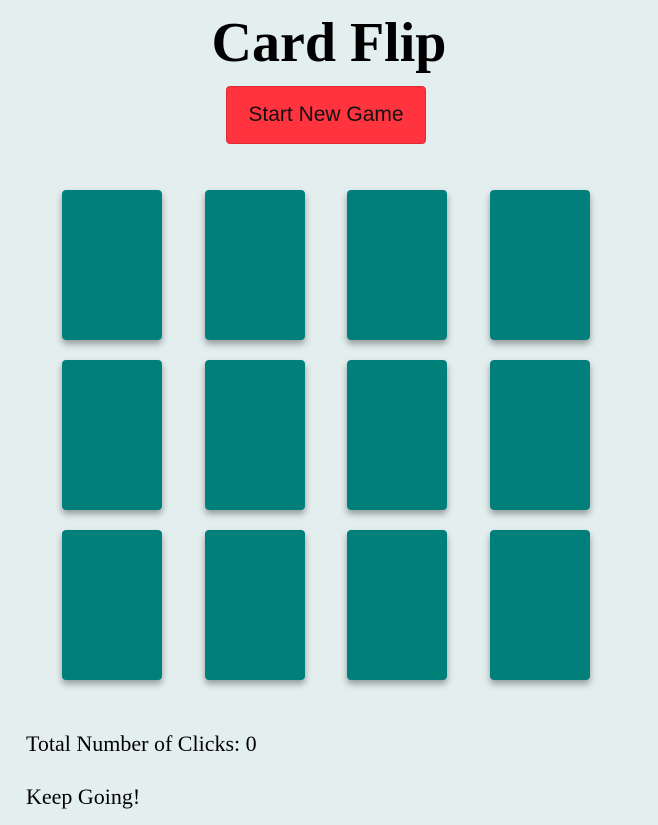 The width and height of the screenshot is (658, 825). Describe the element at coordinates (329, 43) in the screenshot. I see `page-title: Card Flip` at that location.